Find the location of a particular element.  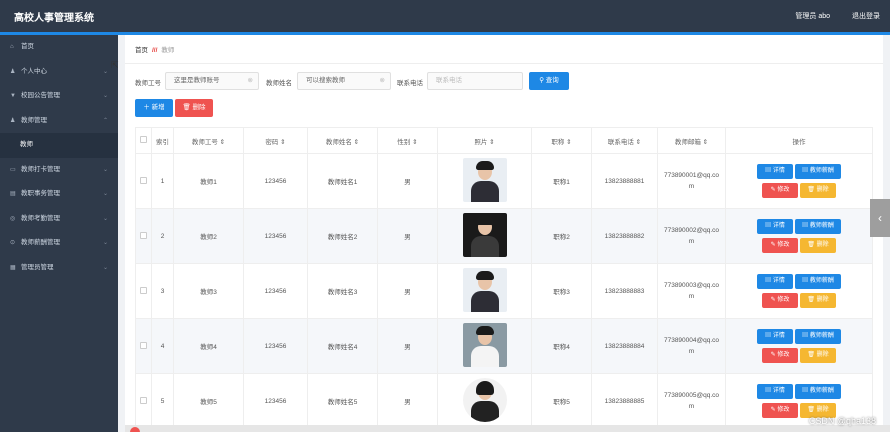

cell-gonghao: 教师4 is located at coordinates (208, 346).